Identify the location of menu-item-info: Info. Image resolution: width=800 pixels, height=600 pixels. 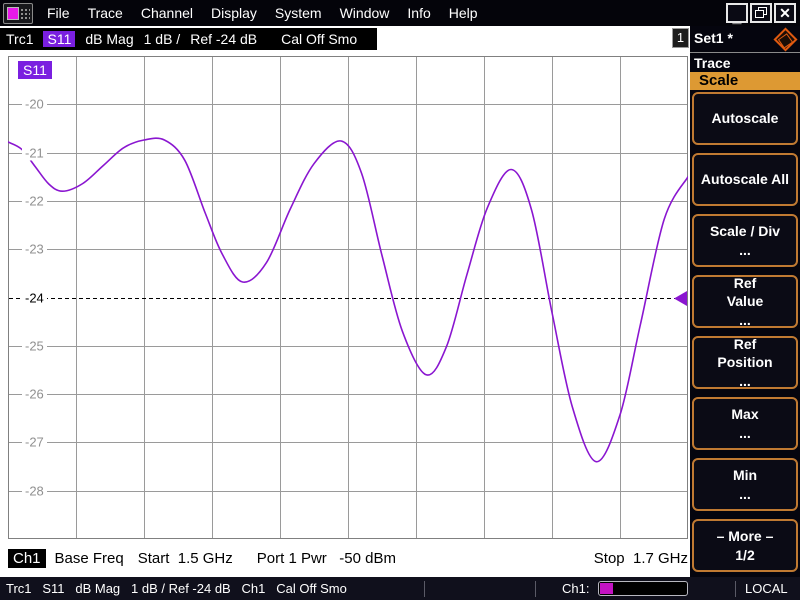
(418, 13).